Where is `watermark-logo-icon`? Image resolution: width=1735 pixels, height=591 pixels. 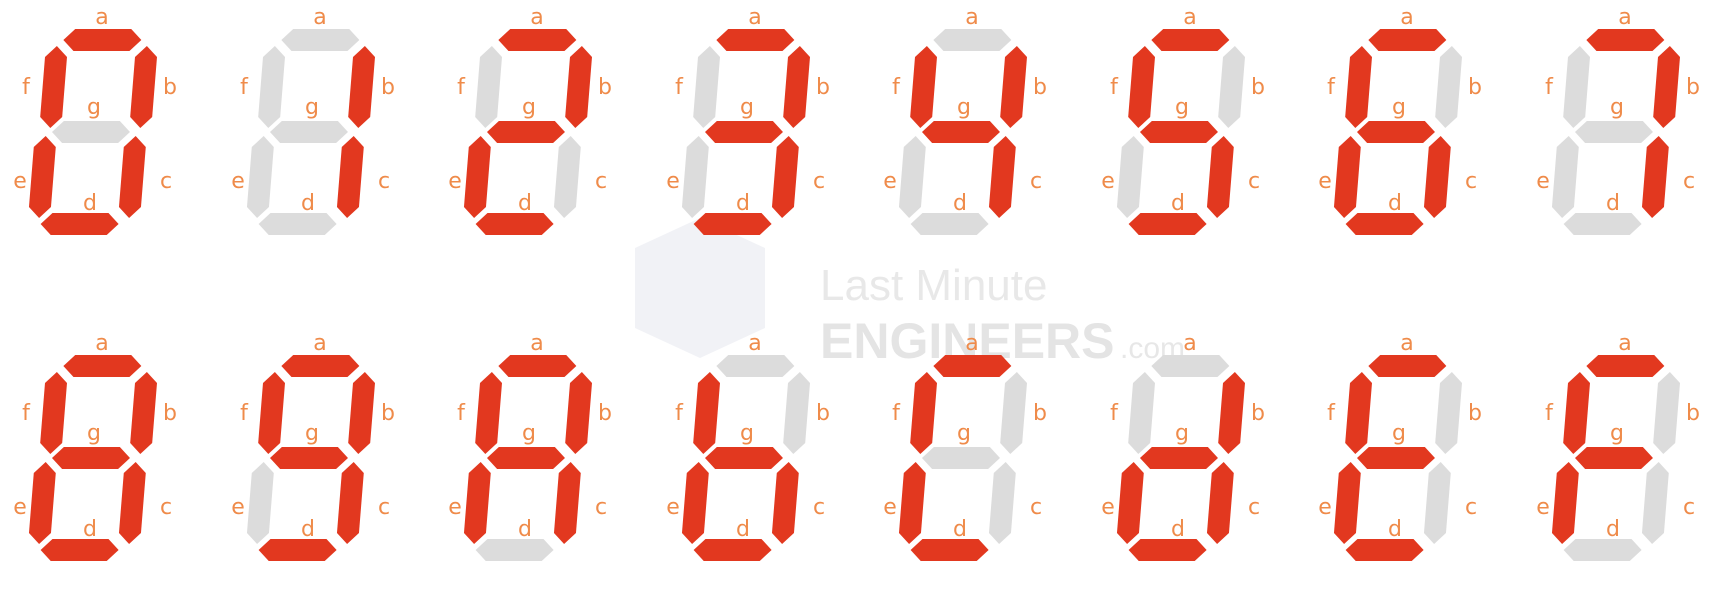
watermark-logo-icon is located at coordinates (700, 288).